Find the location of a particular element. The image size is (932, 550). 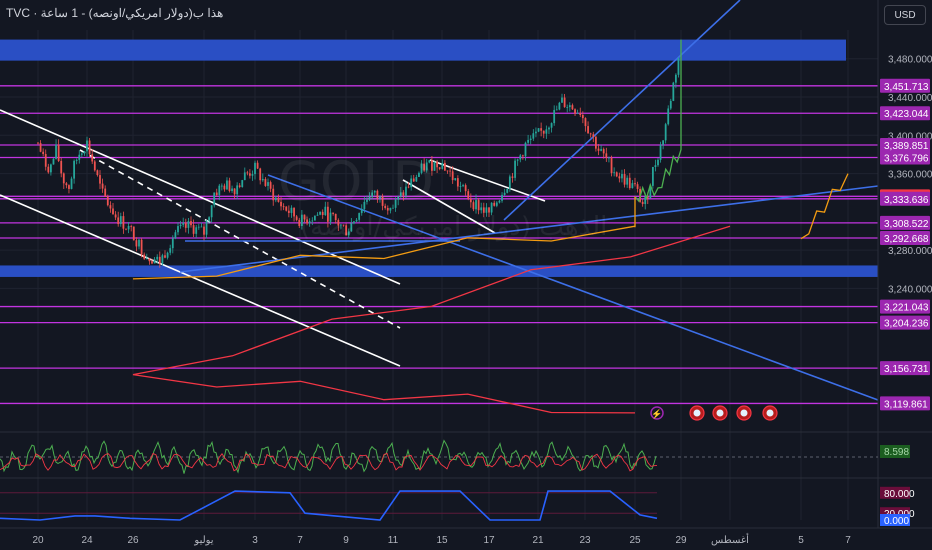

price-level-label: 3,423.044 is located at coordinates (906, 114).